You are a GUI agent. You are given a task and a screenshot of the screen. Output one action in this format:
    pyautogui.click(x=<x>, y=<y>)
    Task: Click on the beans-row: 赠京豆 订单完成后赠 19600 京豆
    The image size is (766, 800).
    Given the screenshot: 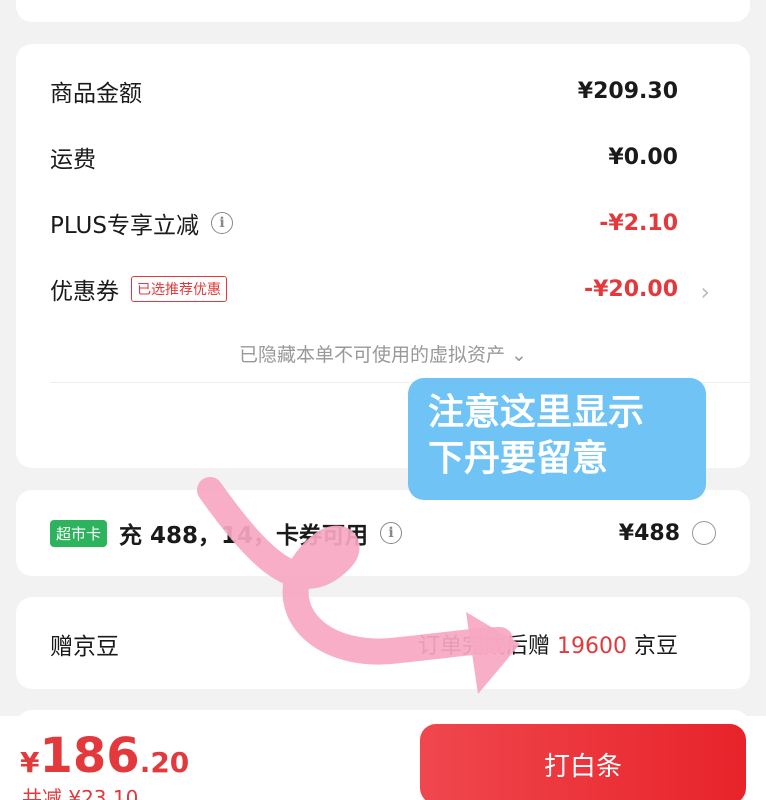 What is the action you would take?
    pyautogui.click(x=364, y=644)
    